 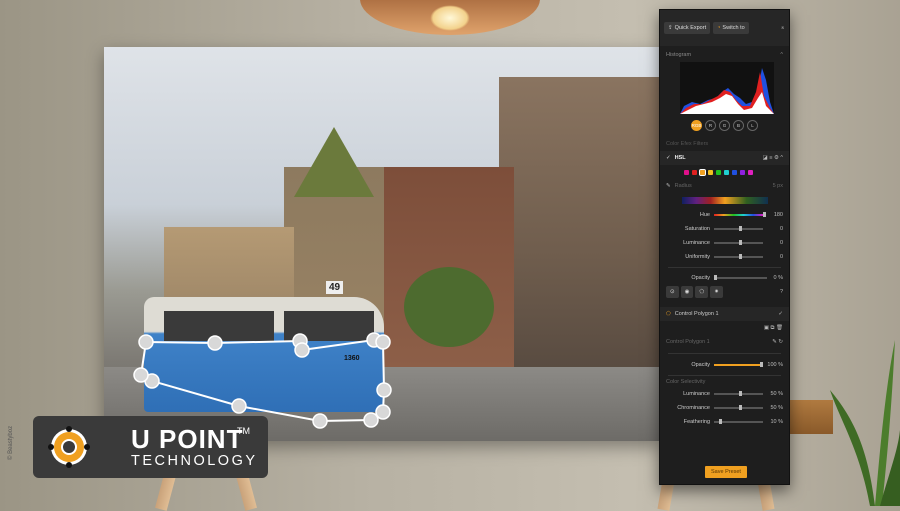 What do you see at coordinates (450, 17) in the screenshot?
I see `ceiling-lamp` at bounding box center [450, 17].